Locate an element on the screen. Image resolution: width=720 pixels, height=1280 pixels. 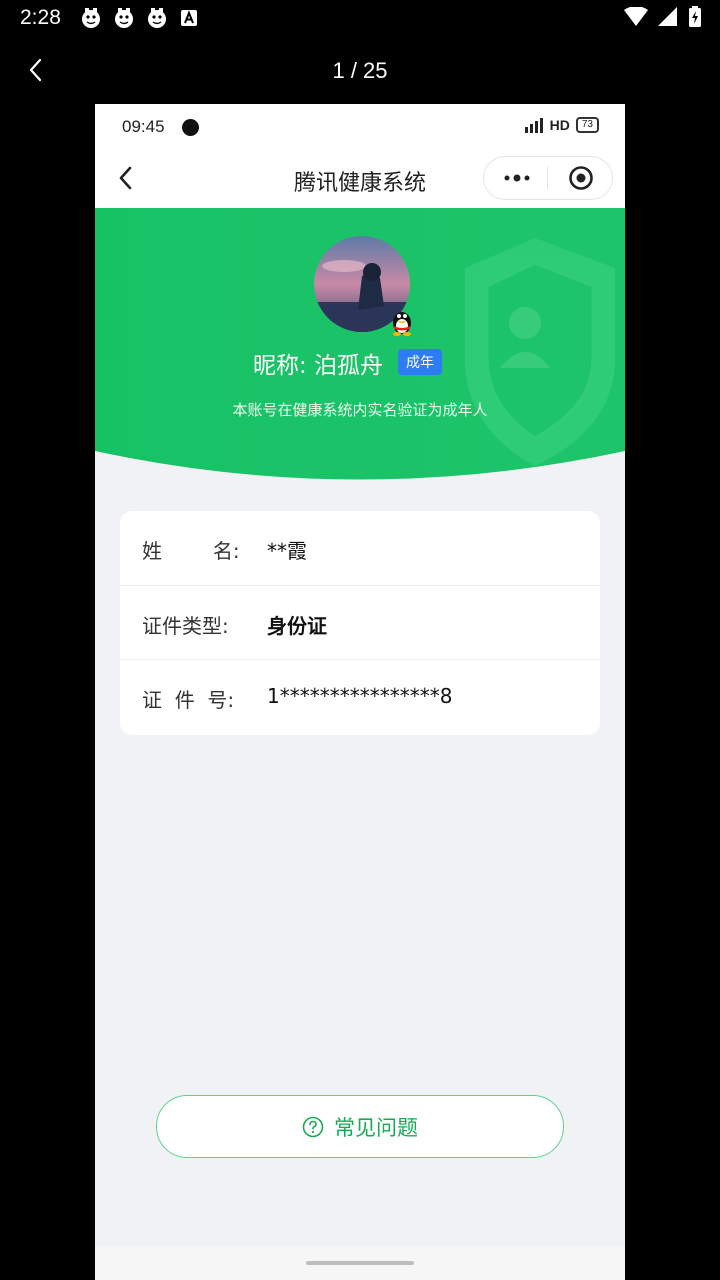
wifi-icon is located at coordinates (636, 16).